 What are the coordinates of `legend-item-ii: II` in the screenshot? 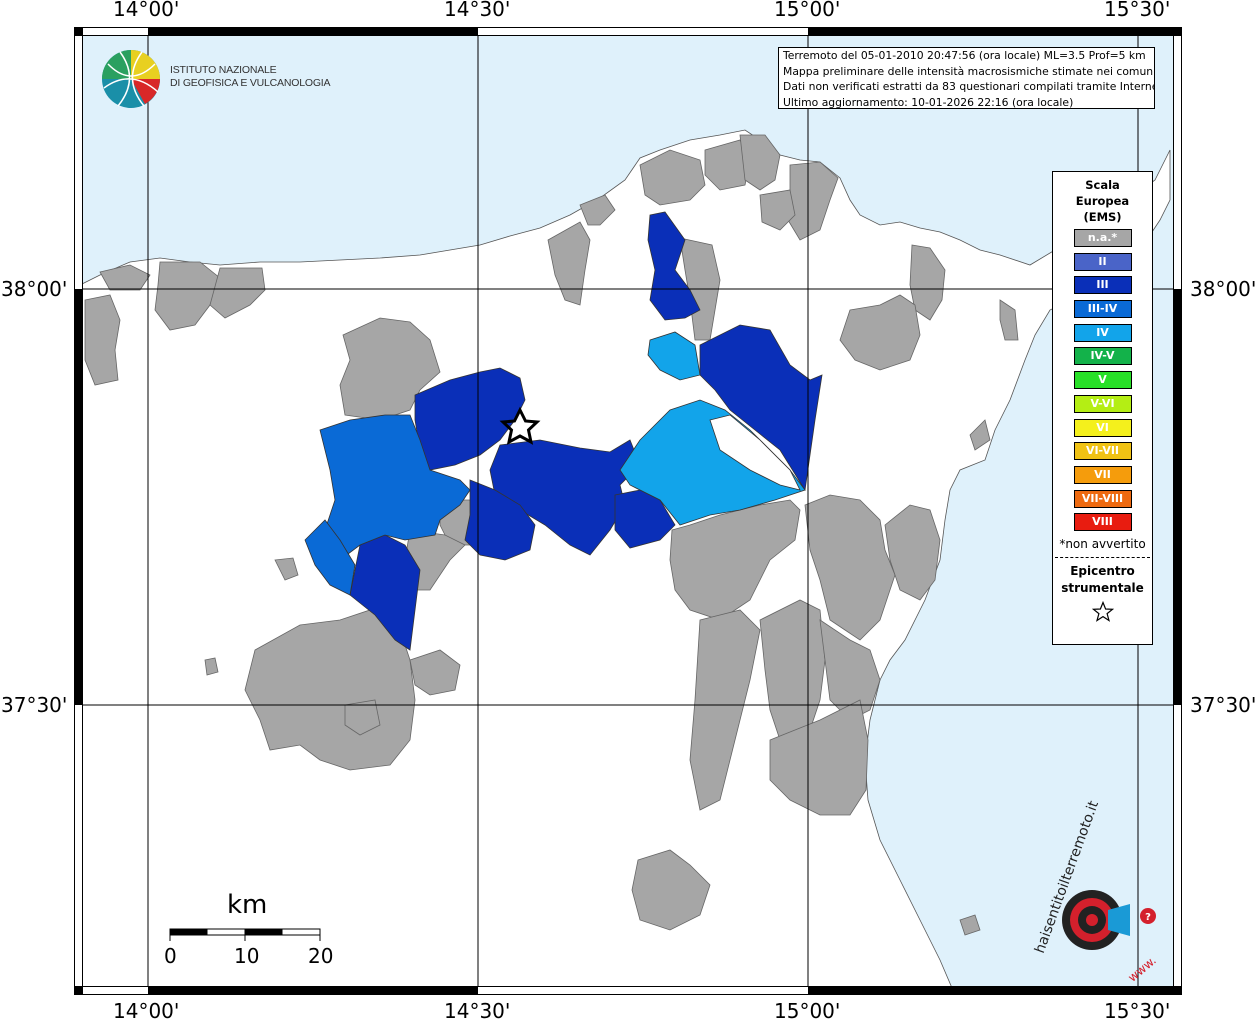 It's located at (1102, 261).